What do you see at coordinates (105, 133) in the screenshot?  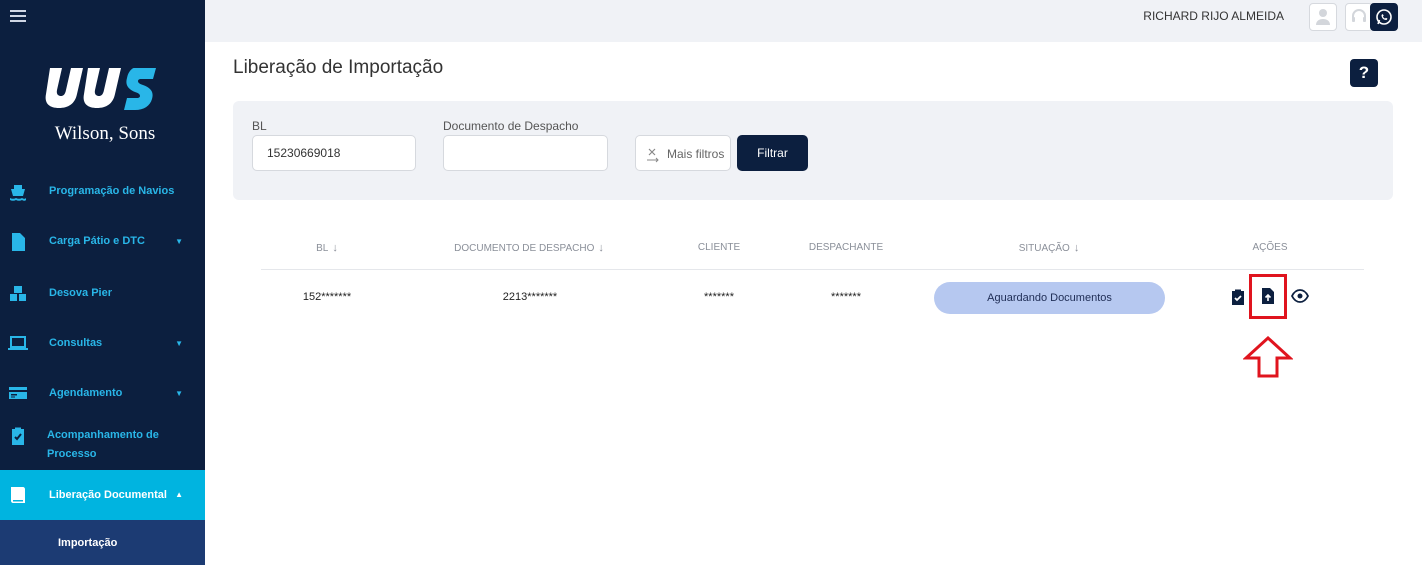 I see `brand-name: Wilson, Sons` at bounding box center [105, 133].